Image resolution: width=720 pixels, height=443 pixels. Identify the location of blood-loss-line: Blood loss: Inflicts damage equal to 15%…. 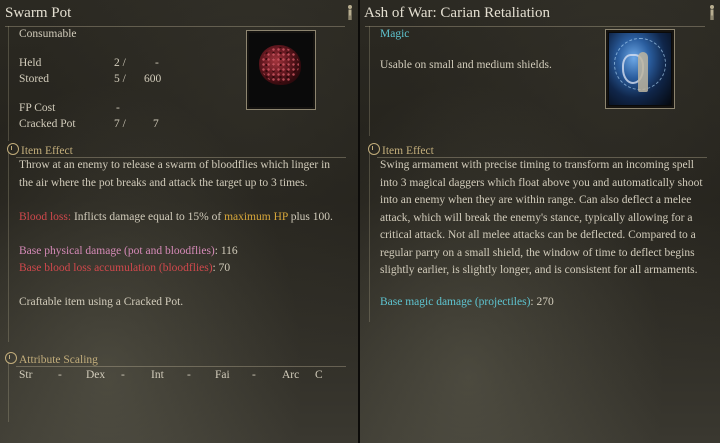
(176, 218).